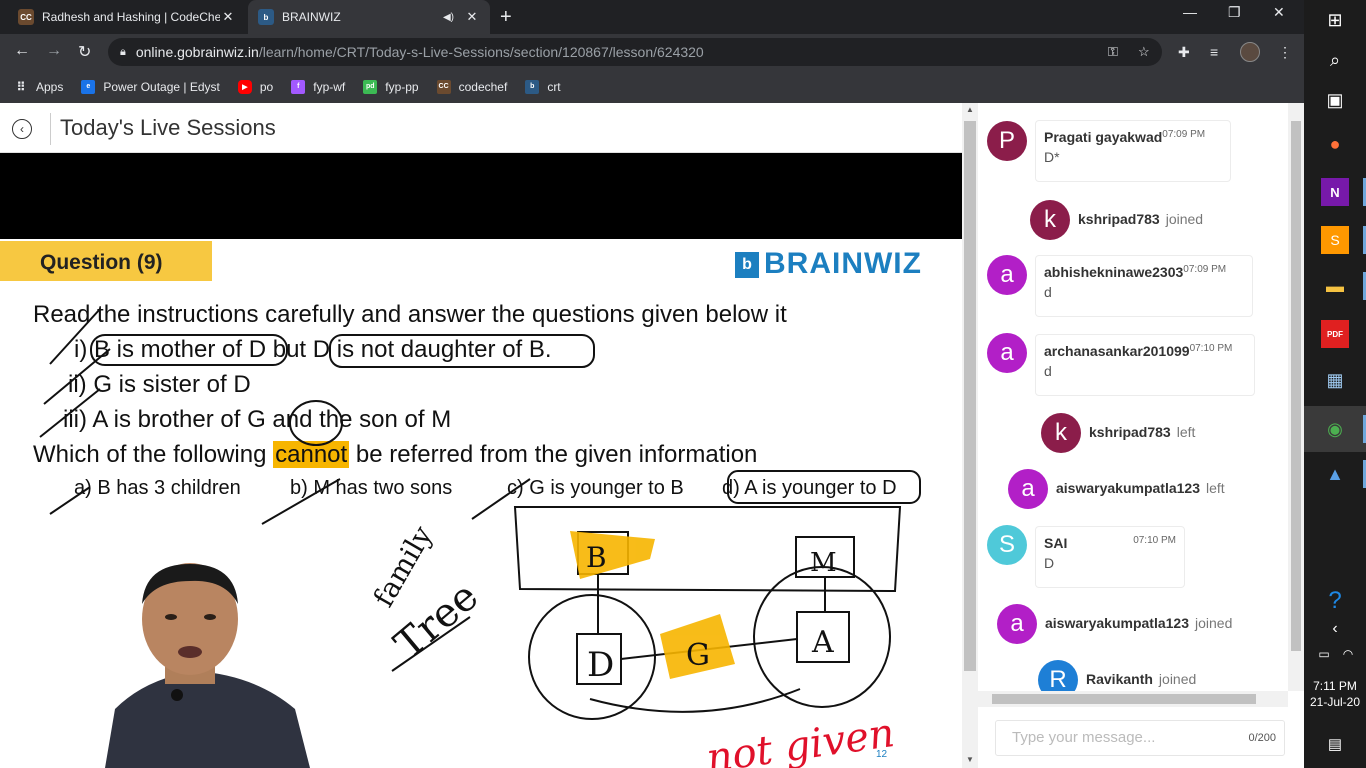 Image resolution: width=1366 pixels, height=768 pixels. I want to click on ink-a: A, so click(822, 642).